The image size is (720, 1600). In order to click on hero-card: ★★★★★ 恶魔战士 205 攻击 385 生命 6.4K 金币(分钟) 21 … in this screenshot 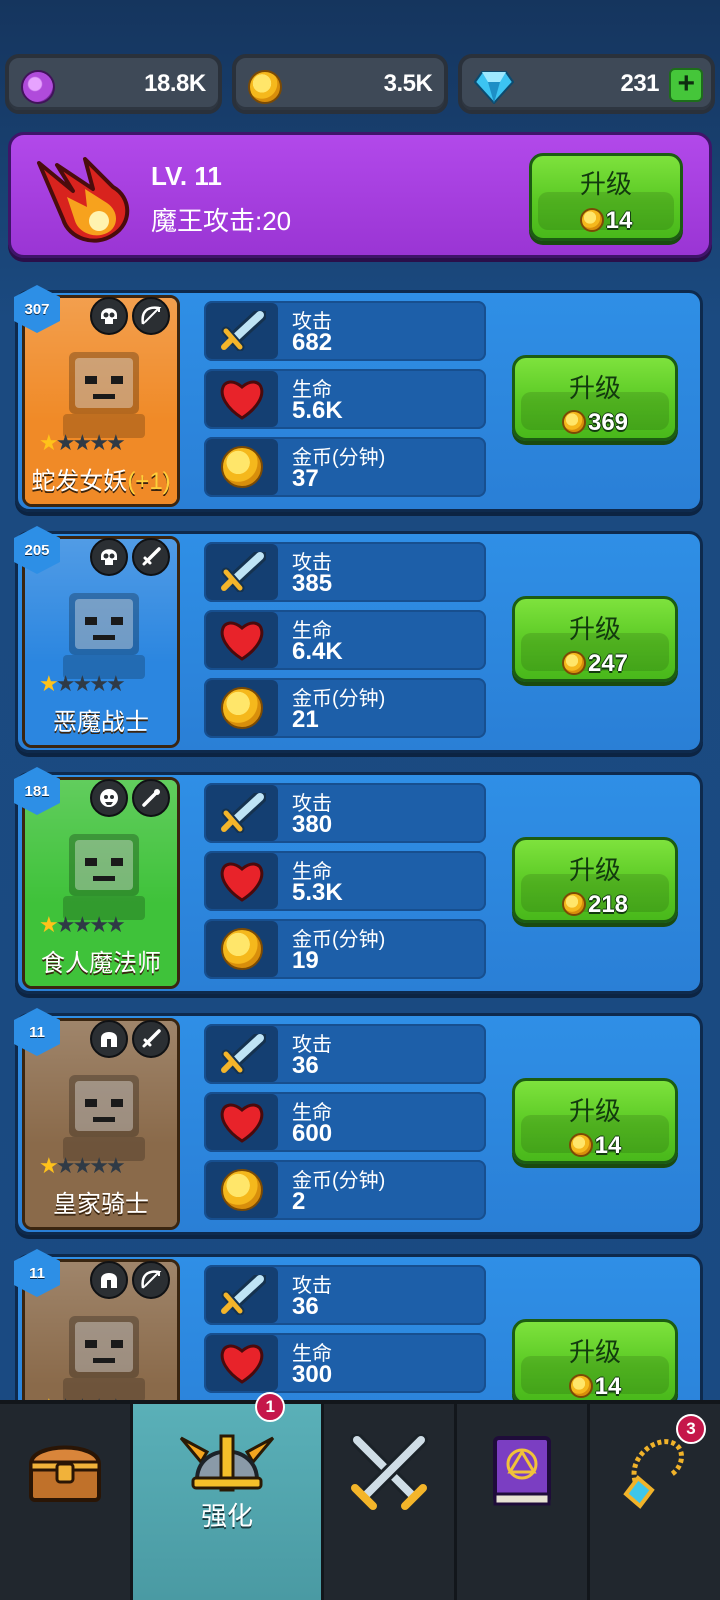, I will do `click(358, 639)`.